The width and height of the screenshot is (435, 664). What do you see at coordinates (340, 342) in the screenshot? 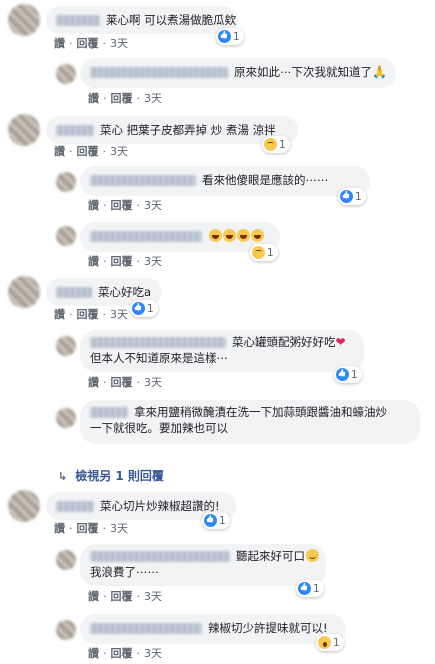
I see `heart-emoji: ❤` at bounding box center [340, 342].